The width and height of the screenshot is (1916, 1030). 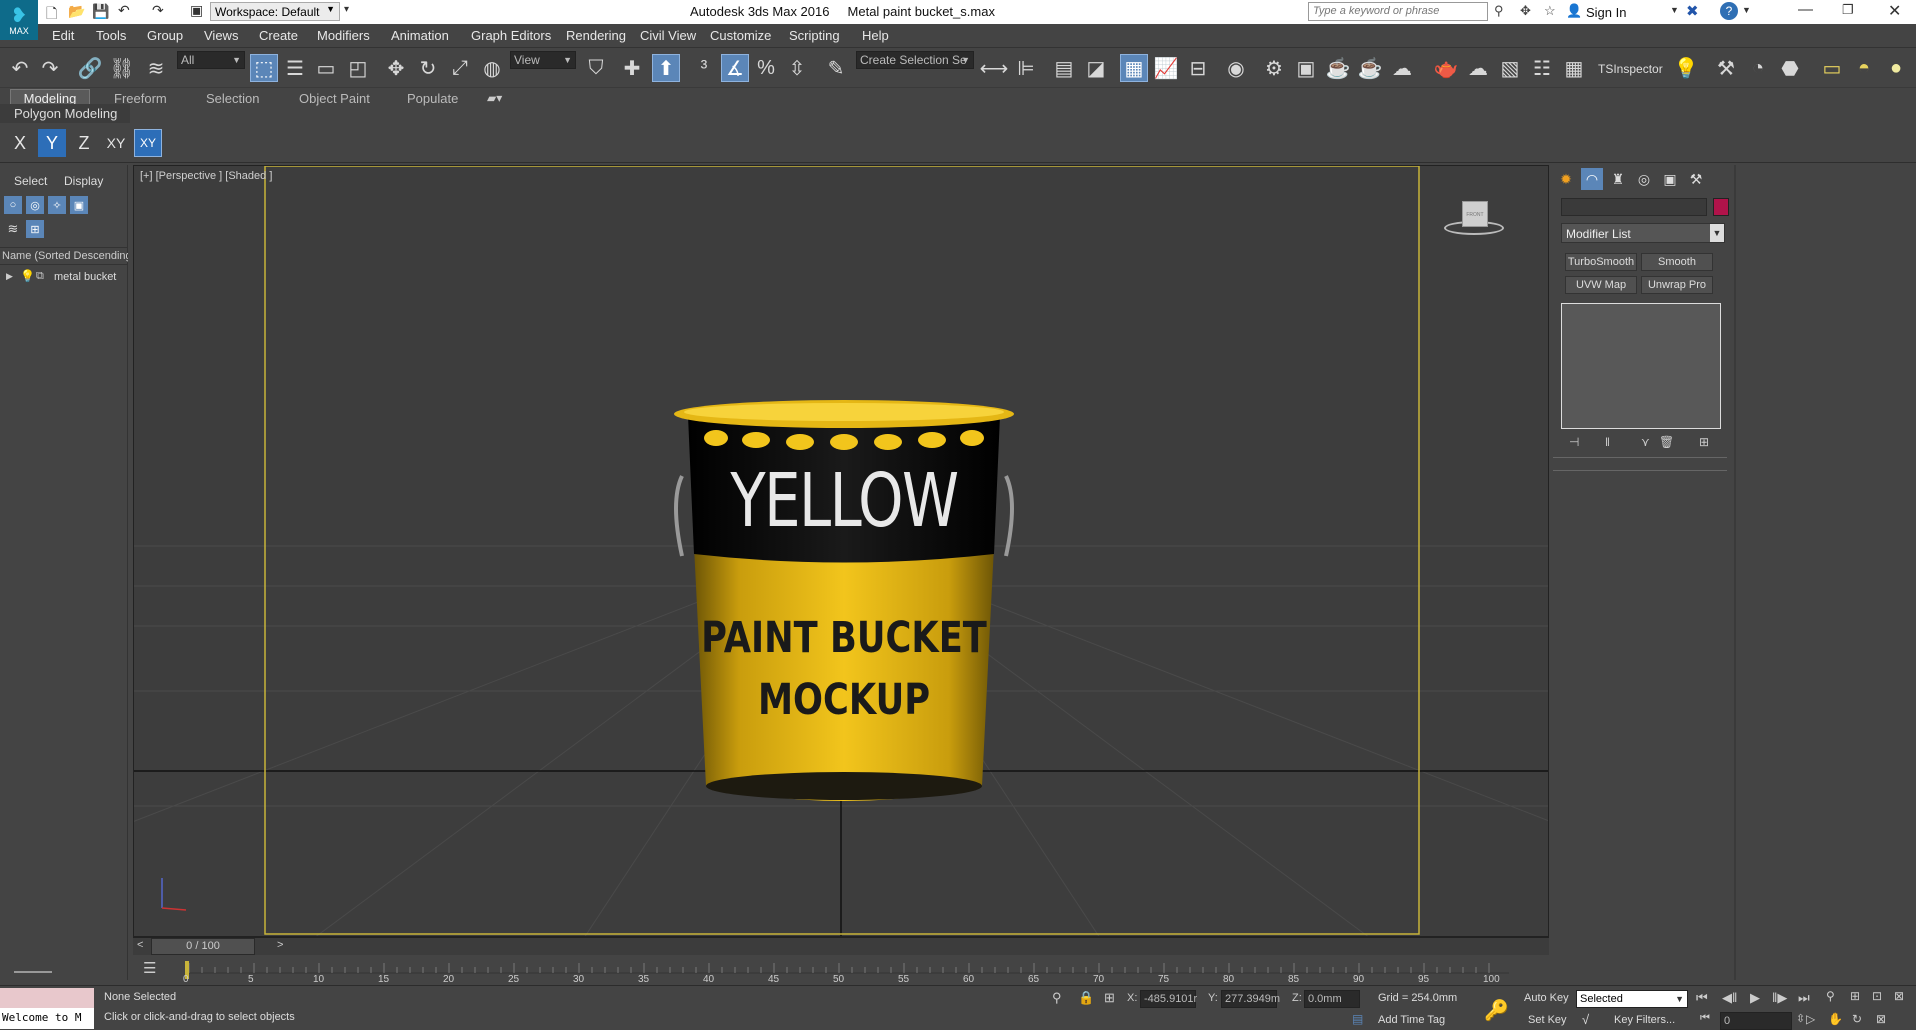 What do you see at coordinates (915, 60) in the screenshot?
I see `named-selection-dropdown: Create Selection Se ▼` at bounding box center [915, 60].